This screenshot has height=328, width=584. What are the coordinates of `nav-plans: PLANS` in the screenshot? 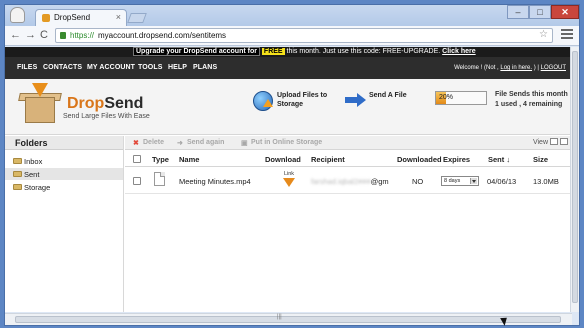 It's located at (205, 67).